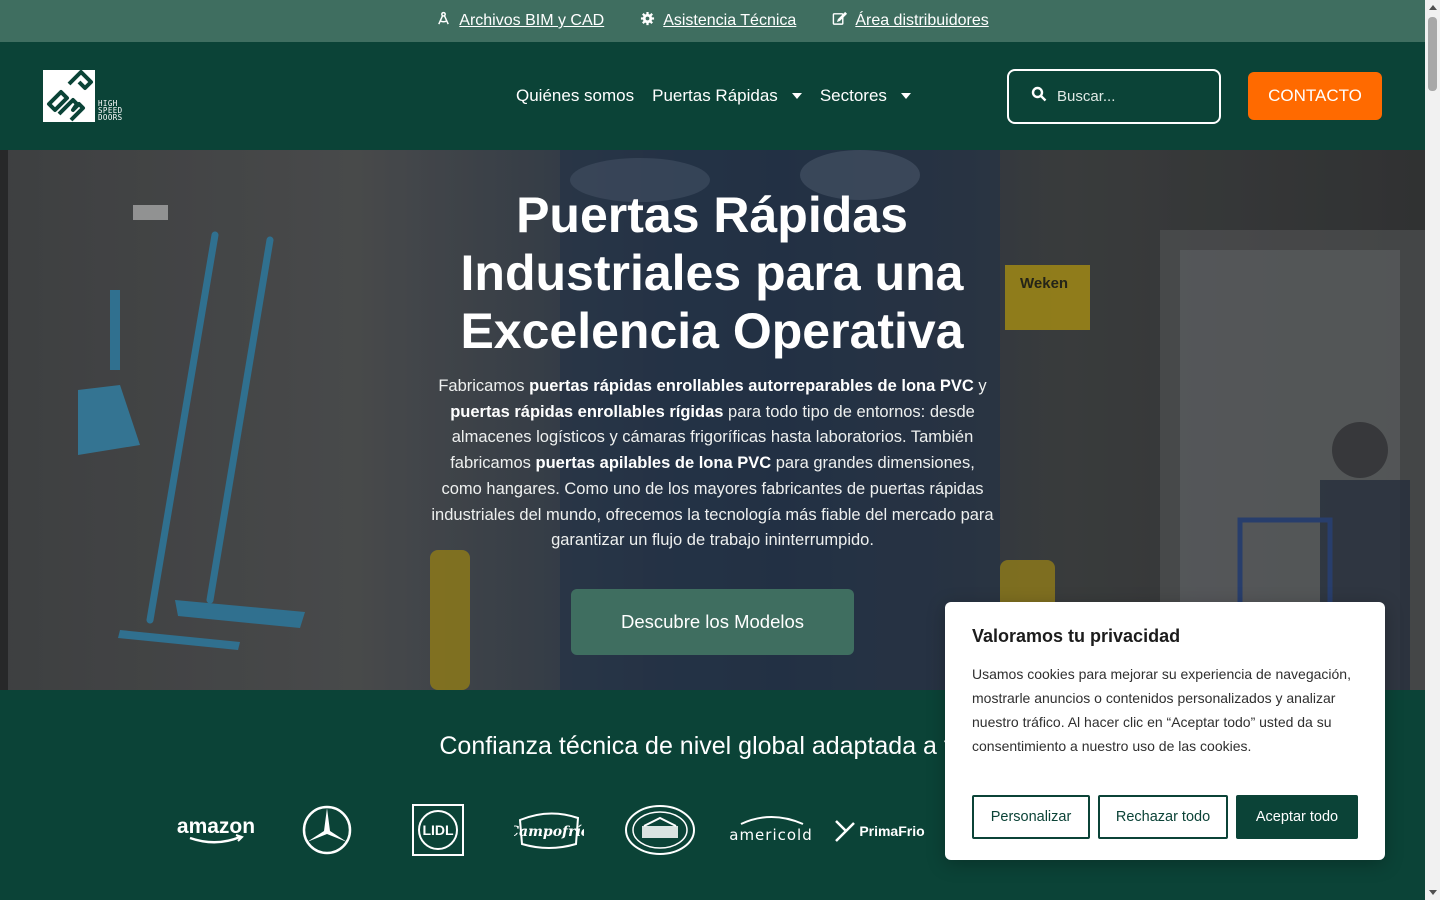 This screenshot has width=1440, height=900. What do you see at coordinates (840, 21) in the screenshot?
I see `edit-icon` at bounding box center [840, 21].